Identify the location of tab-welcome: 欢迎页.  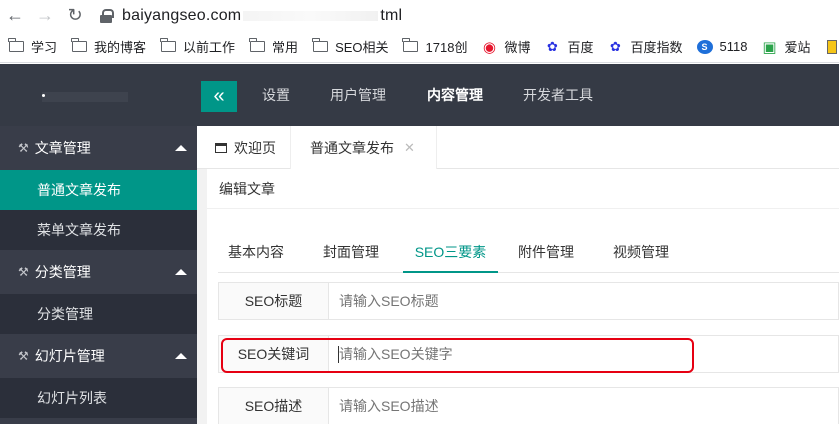
(244, 147).